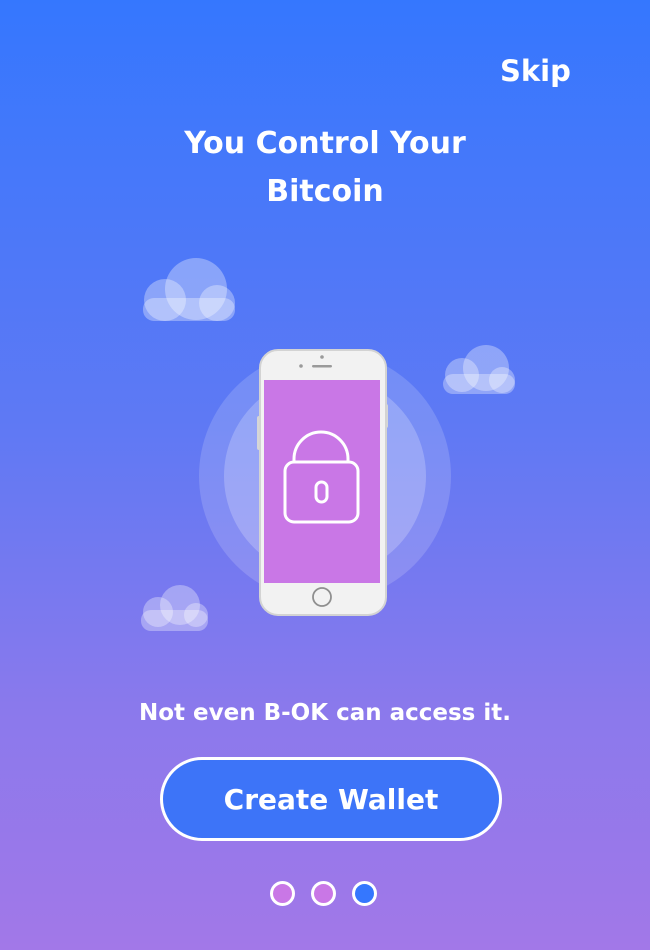 This screenshot has width=650, height=950. Describe the element at coordinates (324, 713) in the screenshot. I see `subtitle: Not even B-OK can access it.` at that location.